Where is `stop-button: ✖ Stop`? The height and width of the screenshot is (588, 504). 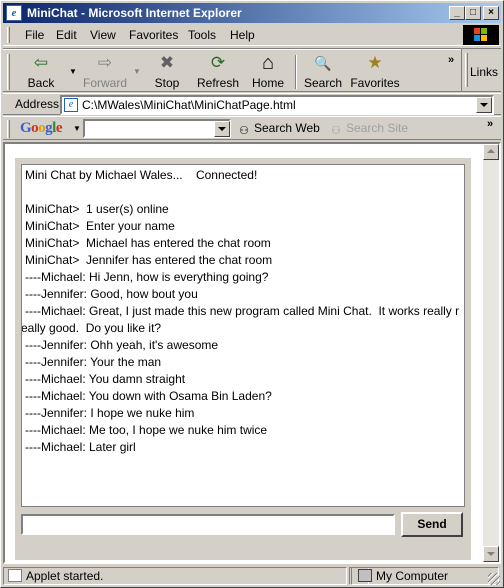 stop-button: ✖ Stop is located at coordinates (167, 72).